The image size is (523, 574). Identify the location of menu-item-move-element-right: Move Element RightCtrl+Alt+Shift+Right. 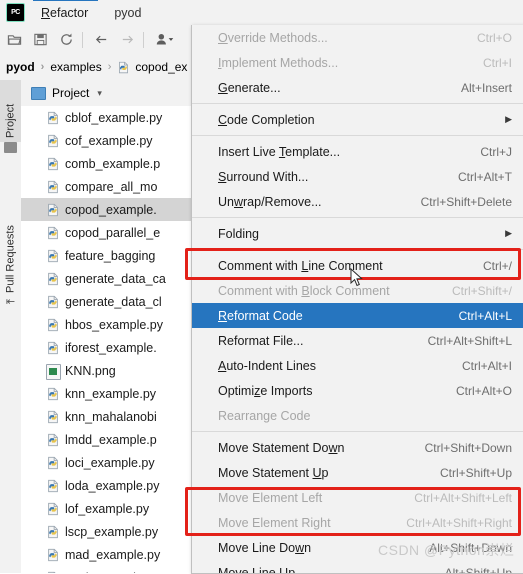
(357, 522).